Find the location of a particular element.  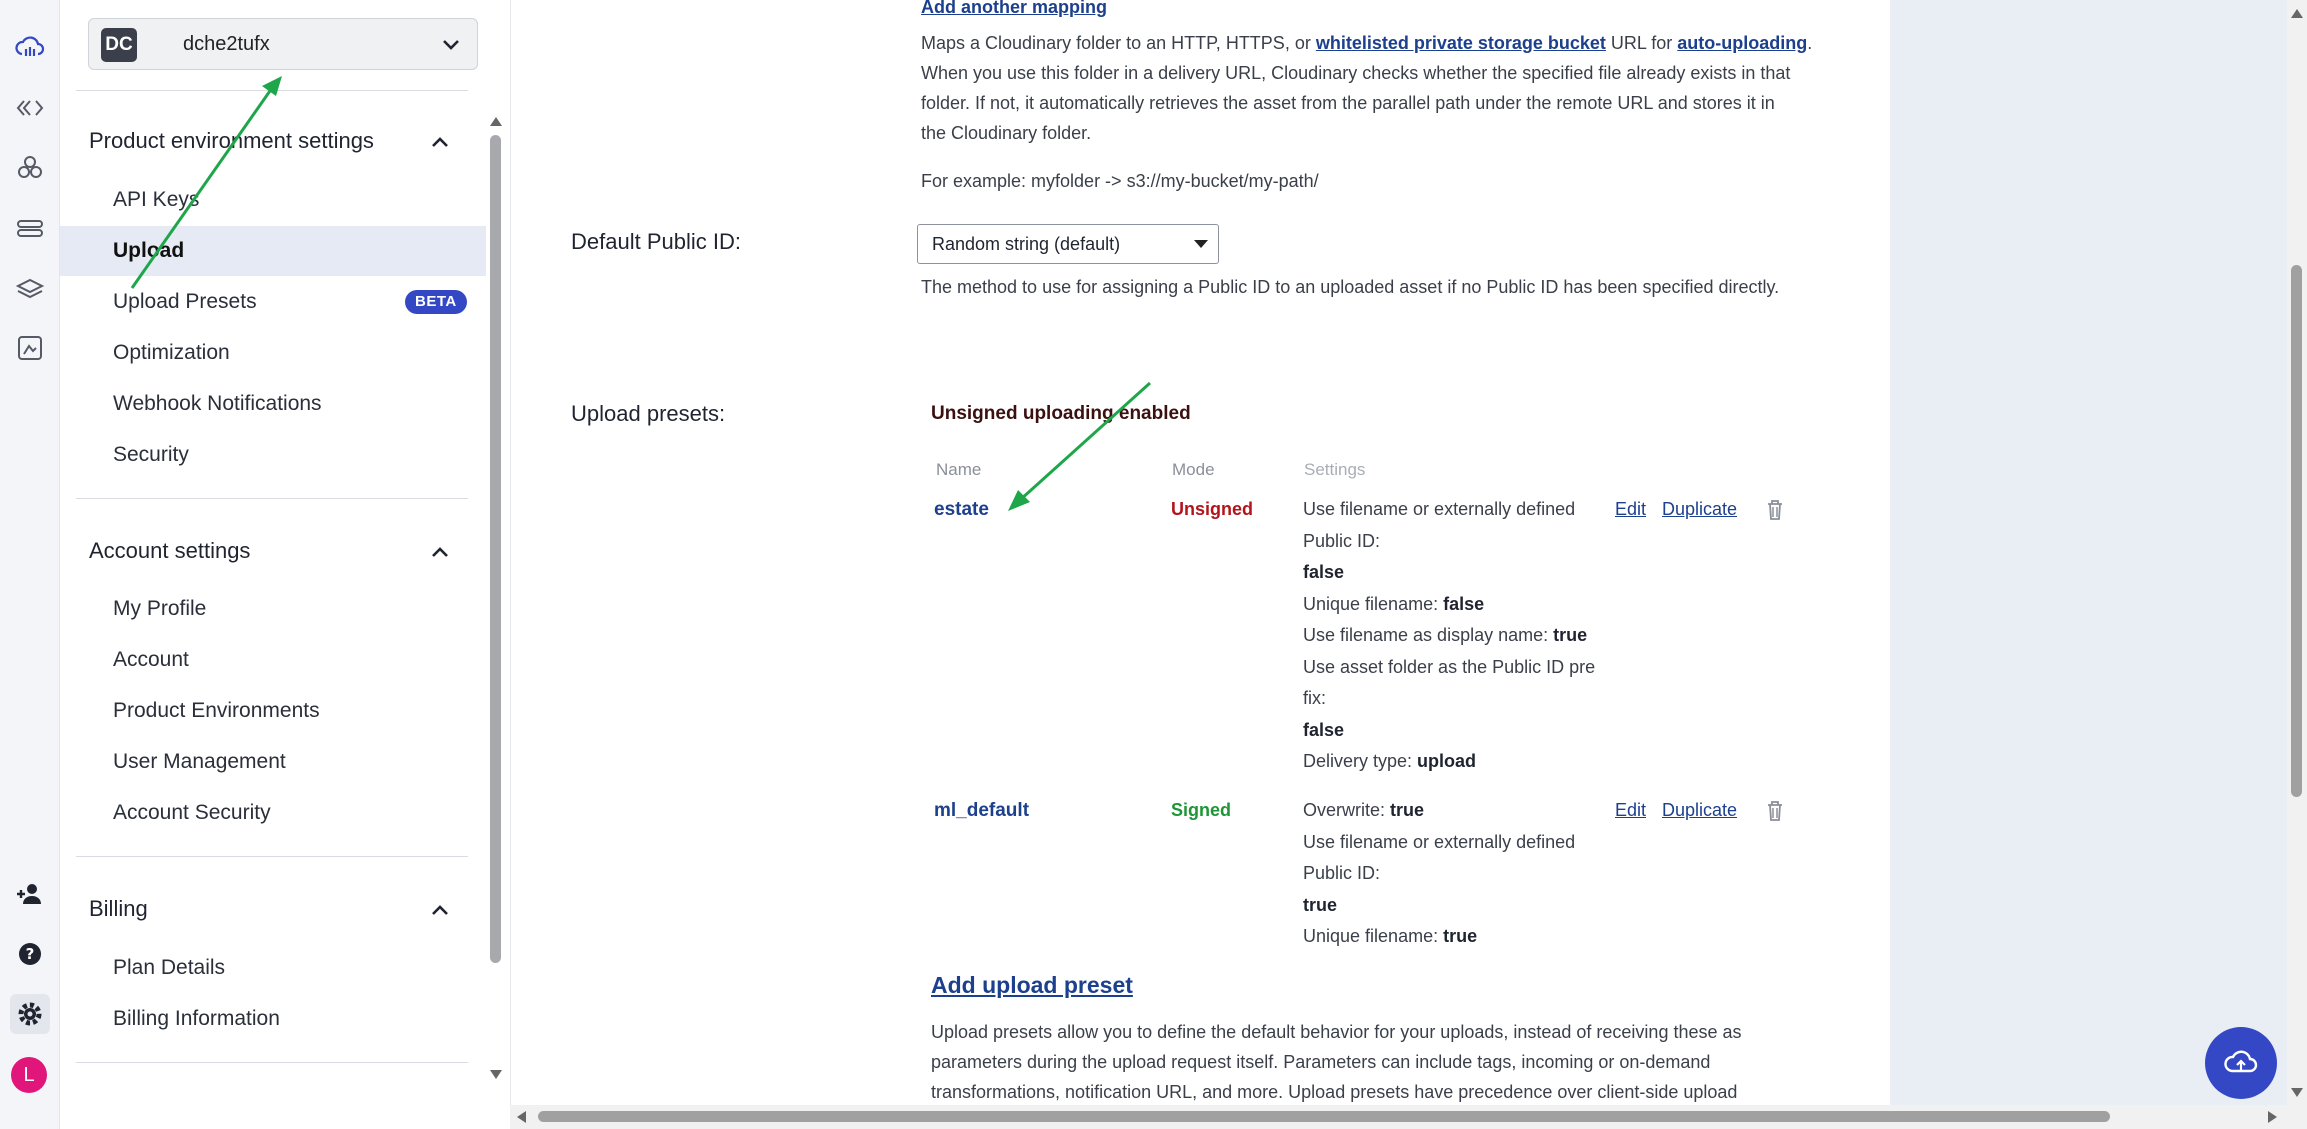

sidebar-item-upload-presets: Upload Presets BETA is located at coordinates (273, 302).